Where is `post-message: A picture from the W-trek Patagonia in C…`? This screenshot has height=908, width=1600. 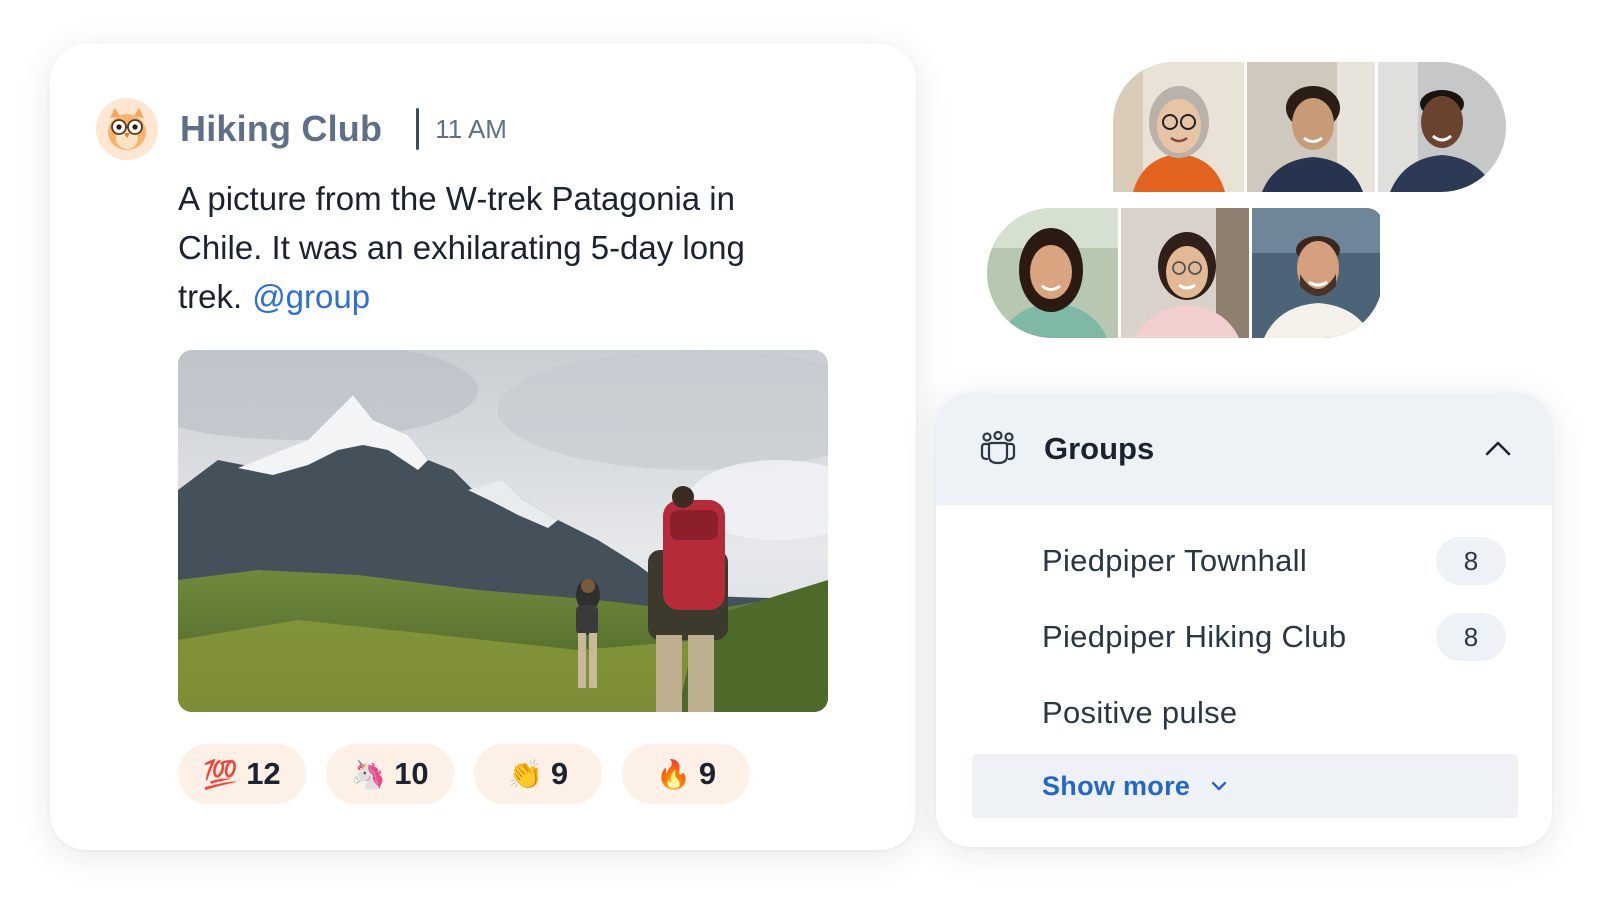 post-message: A picture from the W-trek Patagonia in C… is located at coordinates (498, 247).